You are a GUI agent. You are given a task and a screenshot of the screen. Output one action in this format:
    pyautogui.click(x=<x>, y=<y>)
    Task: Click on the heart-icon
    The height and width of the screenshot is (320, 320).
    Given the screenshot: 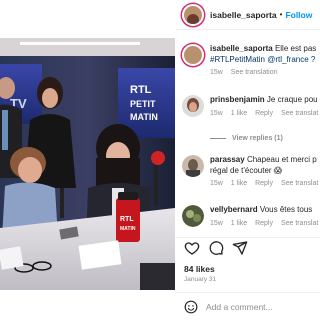 What is the action you would take?
    pyautogui.click(x=192, y=248)
    